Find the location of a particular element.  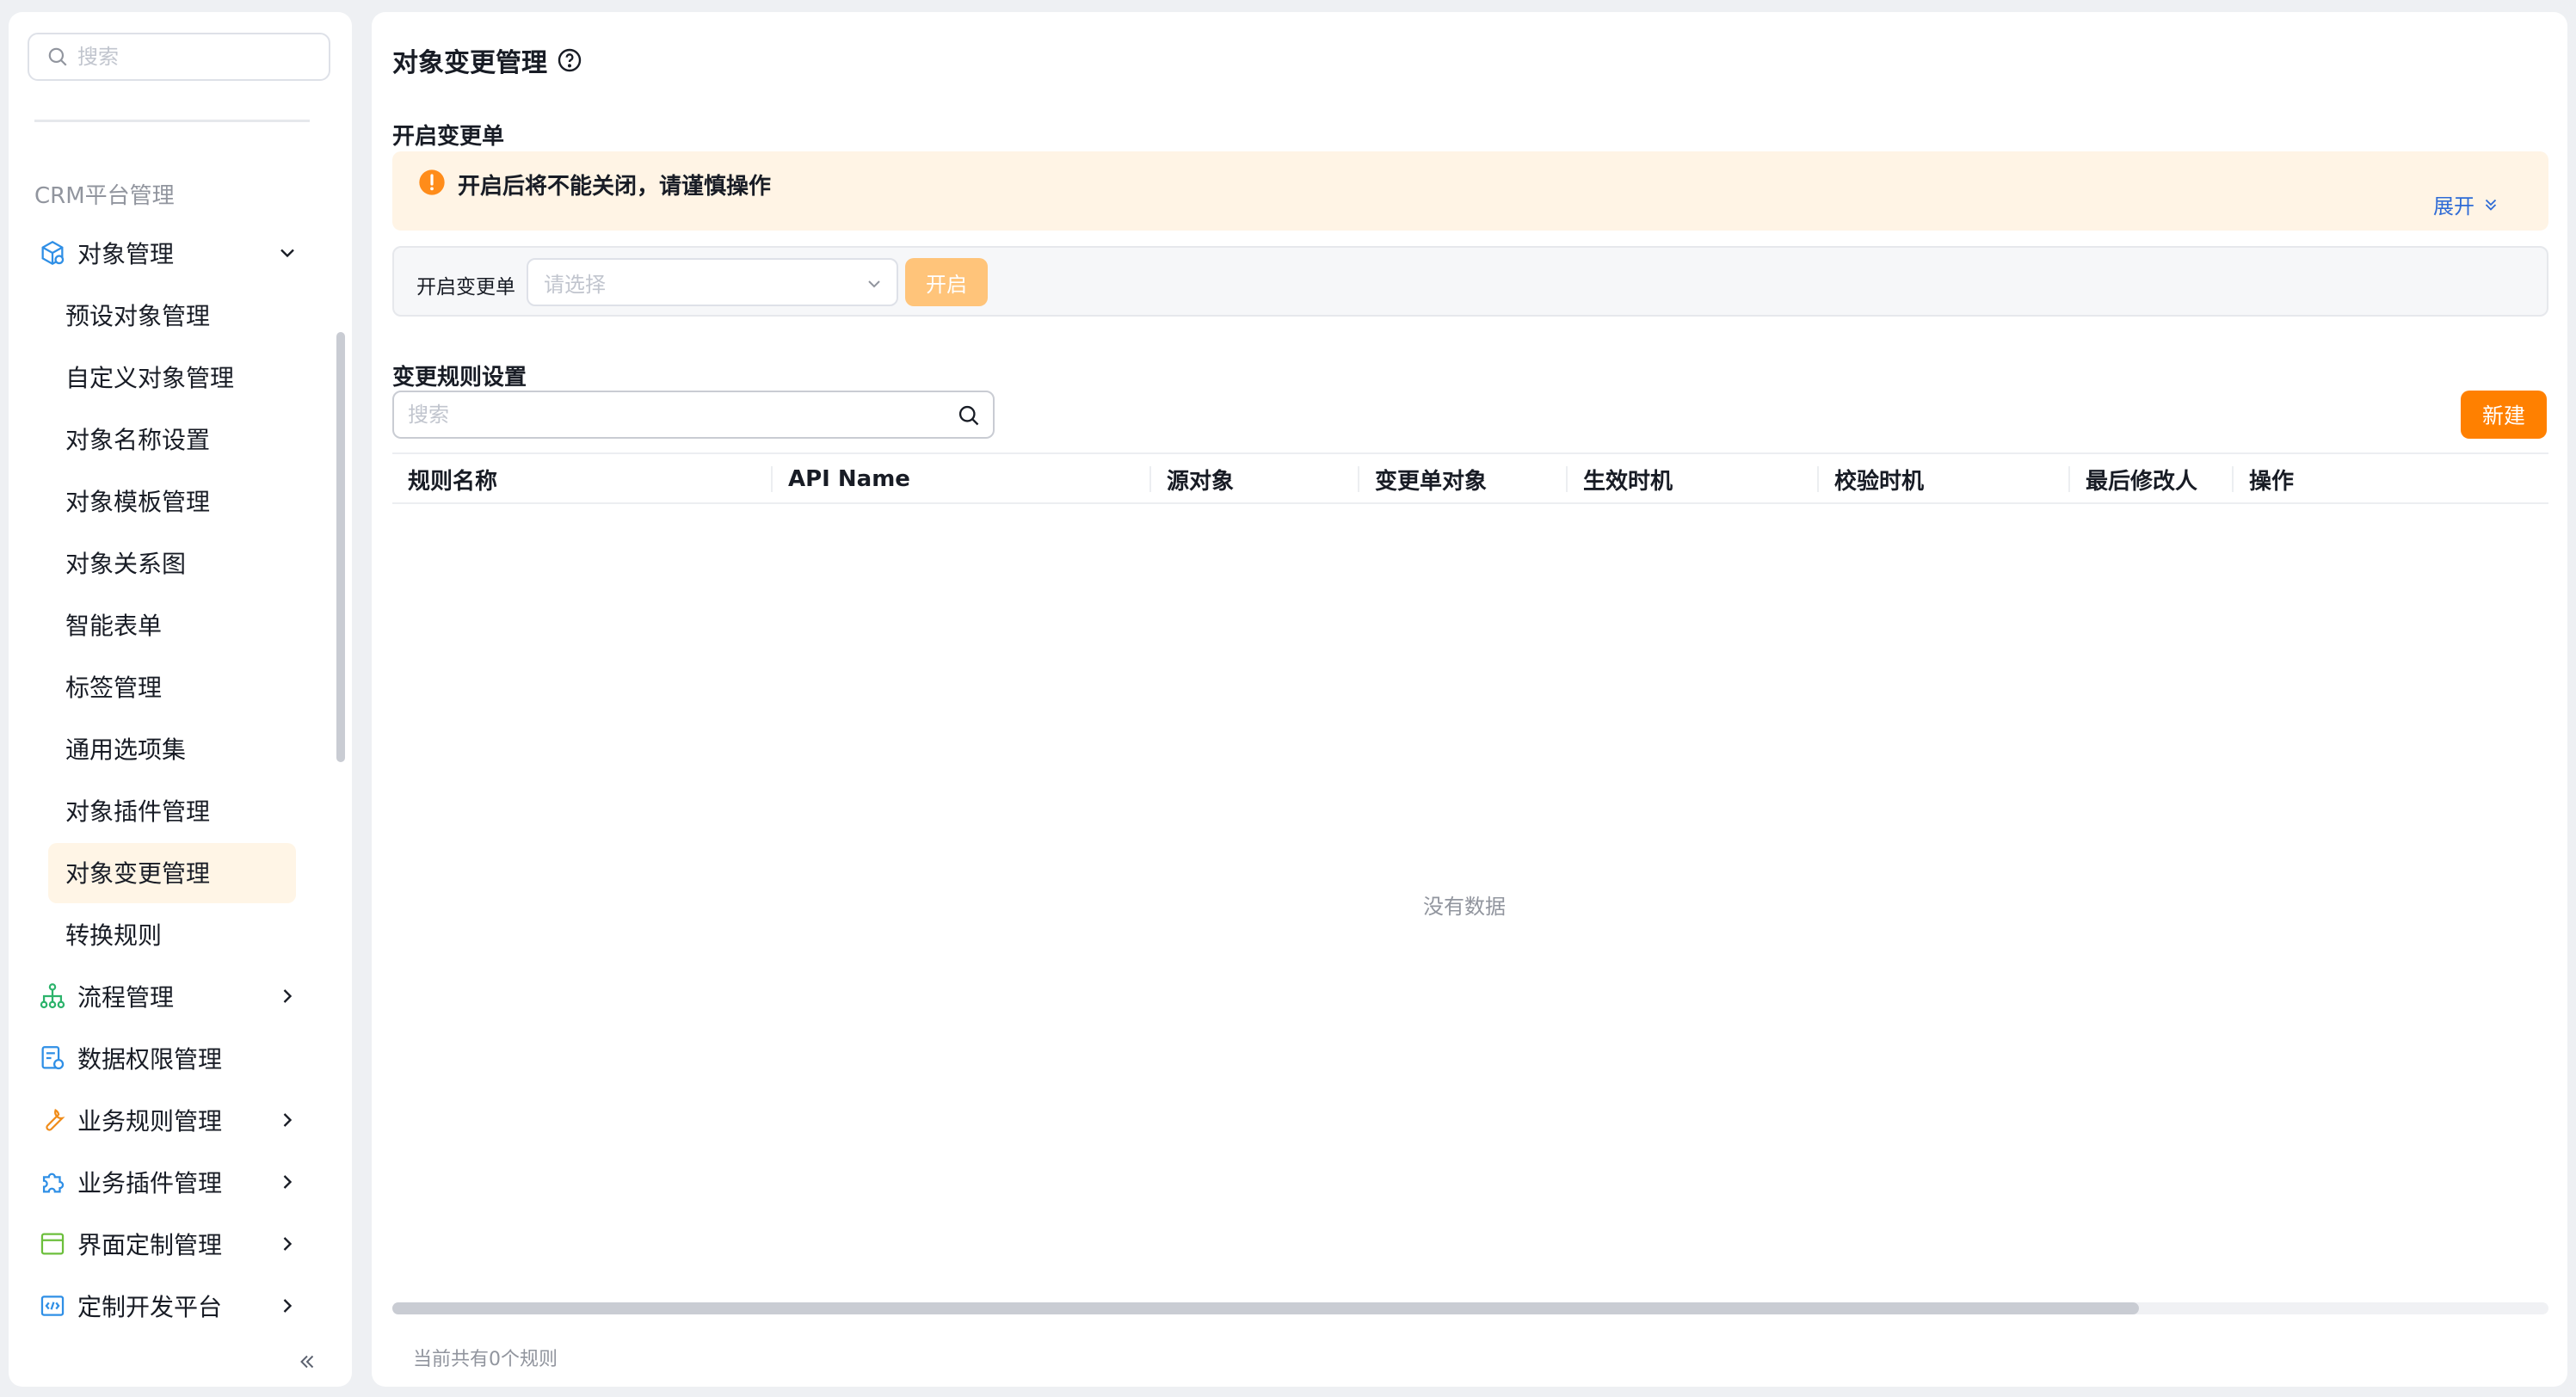

column-header: 生效时机 is located at coordinates (1694, 479).